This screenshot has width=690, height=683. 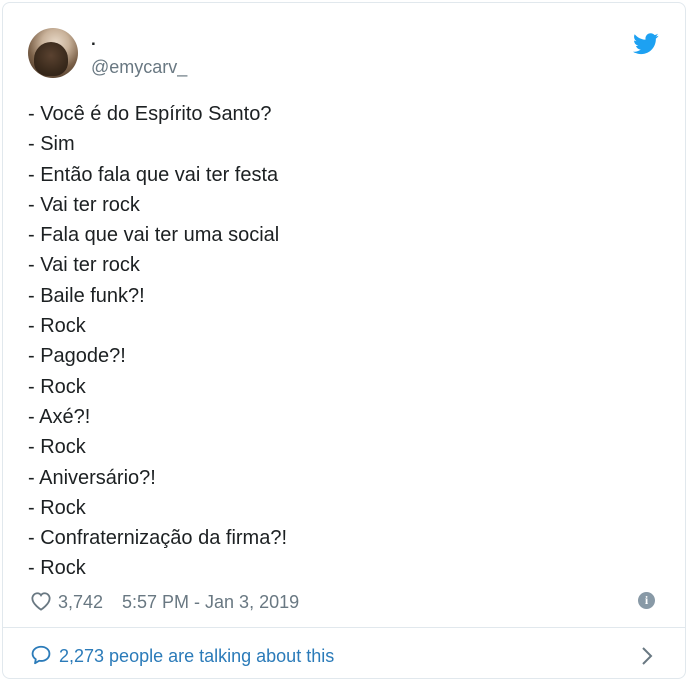 I want to click on avatar-image, so click(x=51, y=59).